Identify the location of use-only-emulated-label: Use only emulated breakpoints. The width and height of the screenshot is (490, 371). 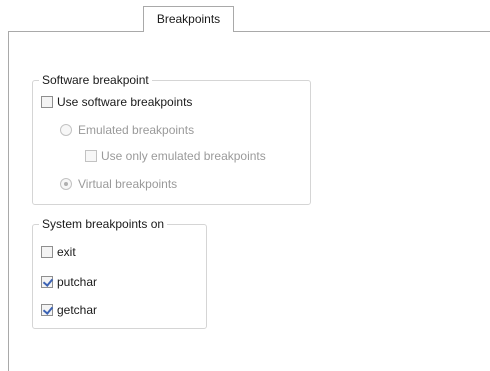
(183, 156).